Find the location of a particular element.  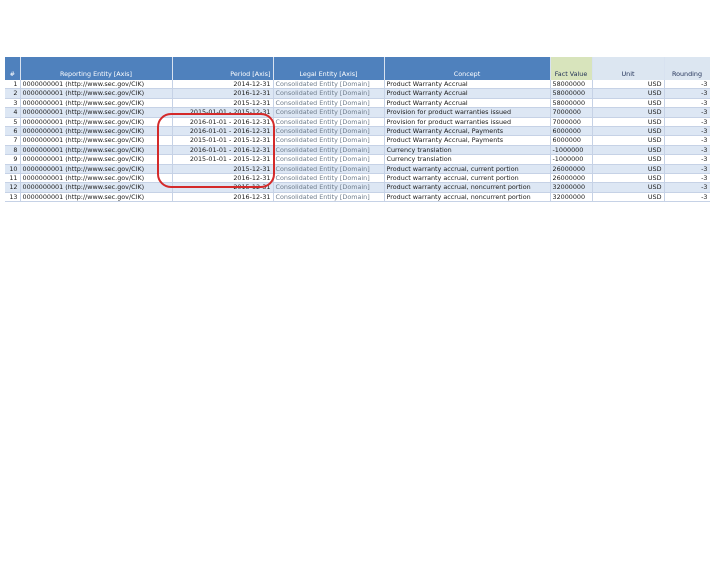

row-index-cell: 11 is located at coordinates (13, 178).